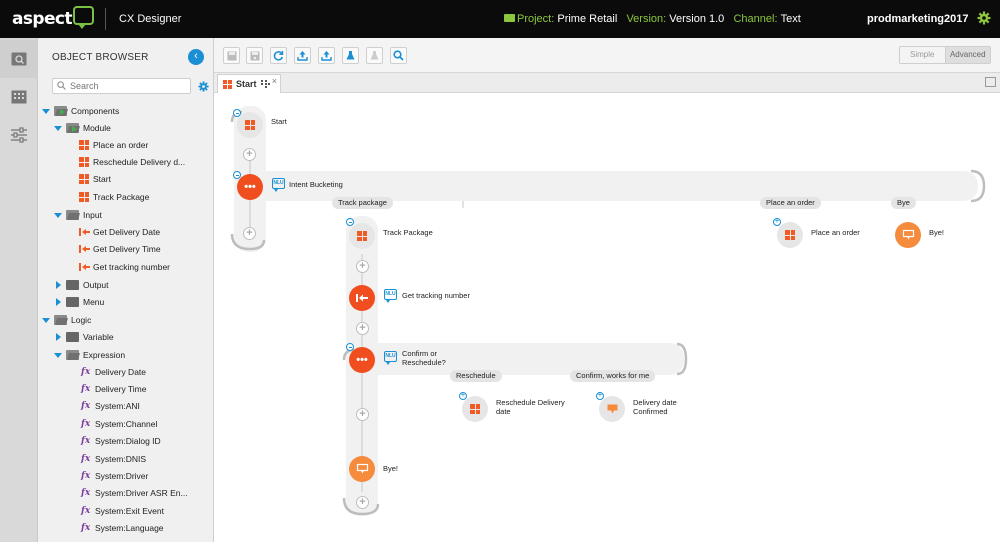  I want to click on tree-label: Variable, so click(98, 337).